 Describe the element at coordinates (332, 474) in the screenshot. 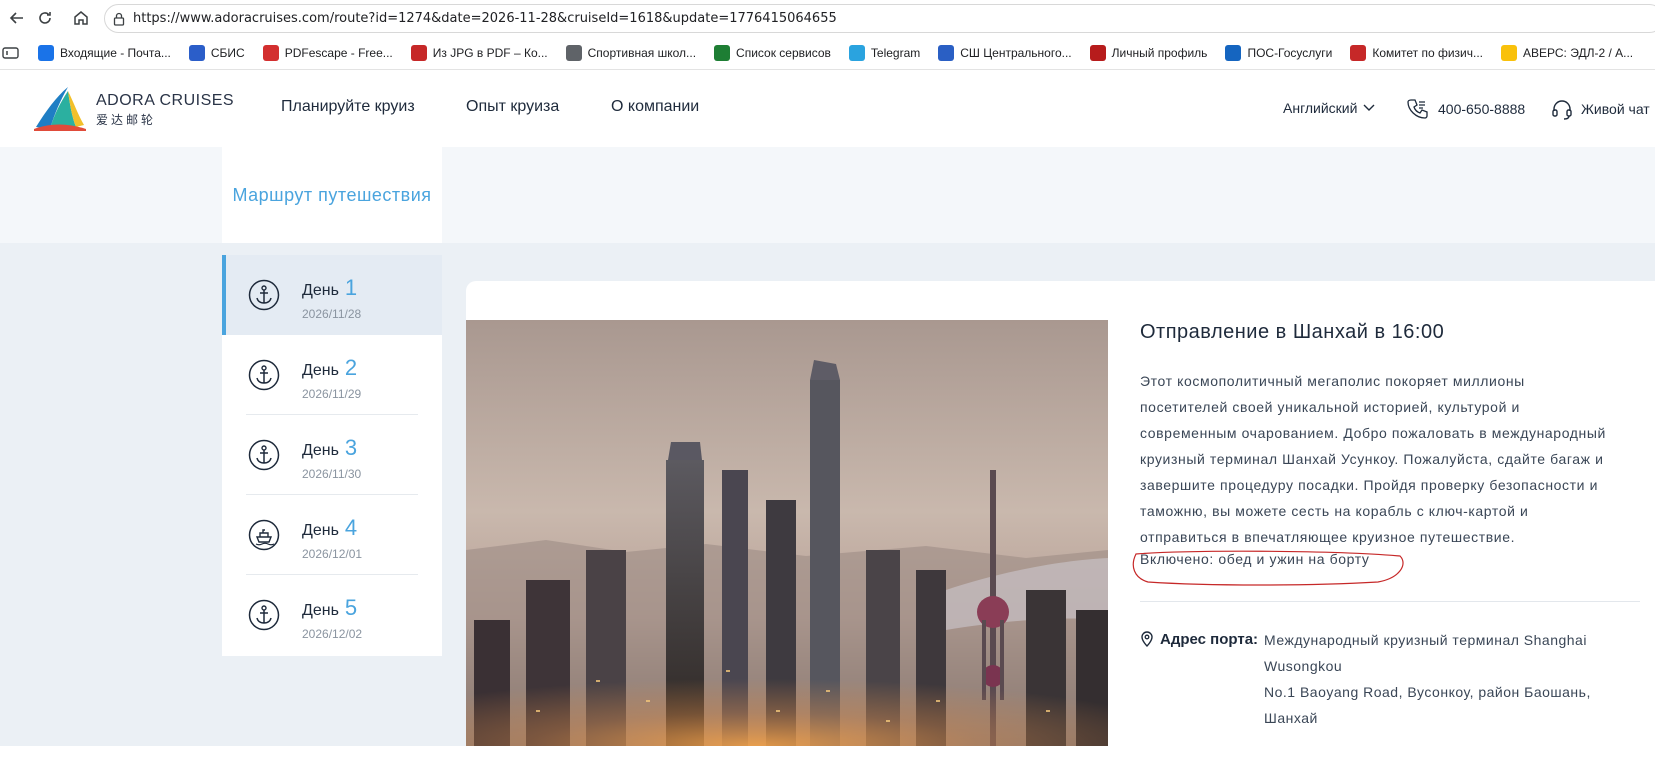

I see `day-date: 2026/11/30` at that location.